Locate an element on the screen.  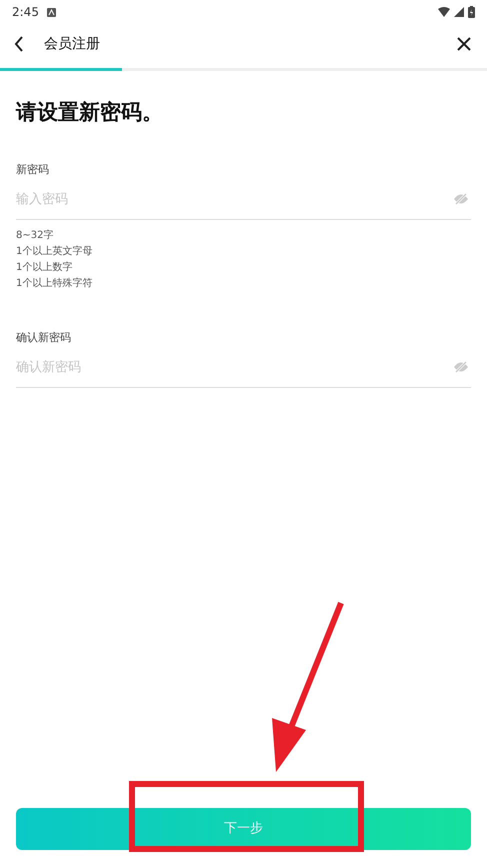
password-field: 确认新密码 is located at coordinates (243, 369).